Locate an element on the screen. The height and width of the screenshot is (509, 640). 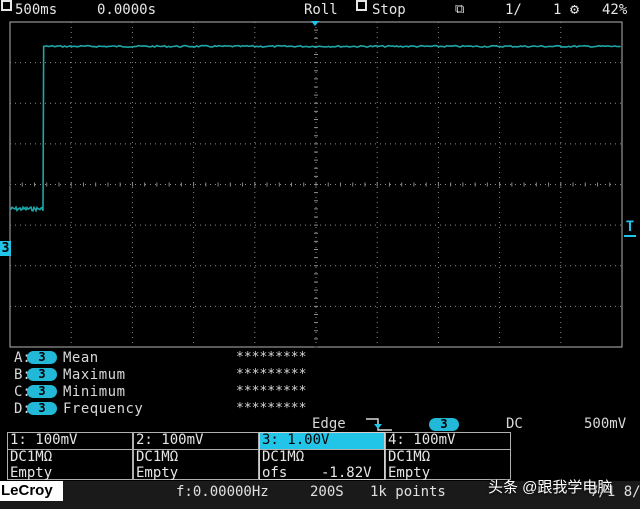
measurement-row: D: 3 Frequency ********* is located at coordinates (160, 409).